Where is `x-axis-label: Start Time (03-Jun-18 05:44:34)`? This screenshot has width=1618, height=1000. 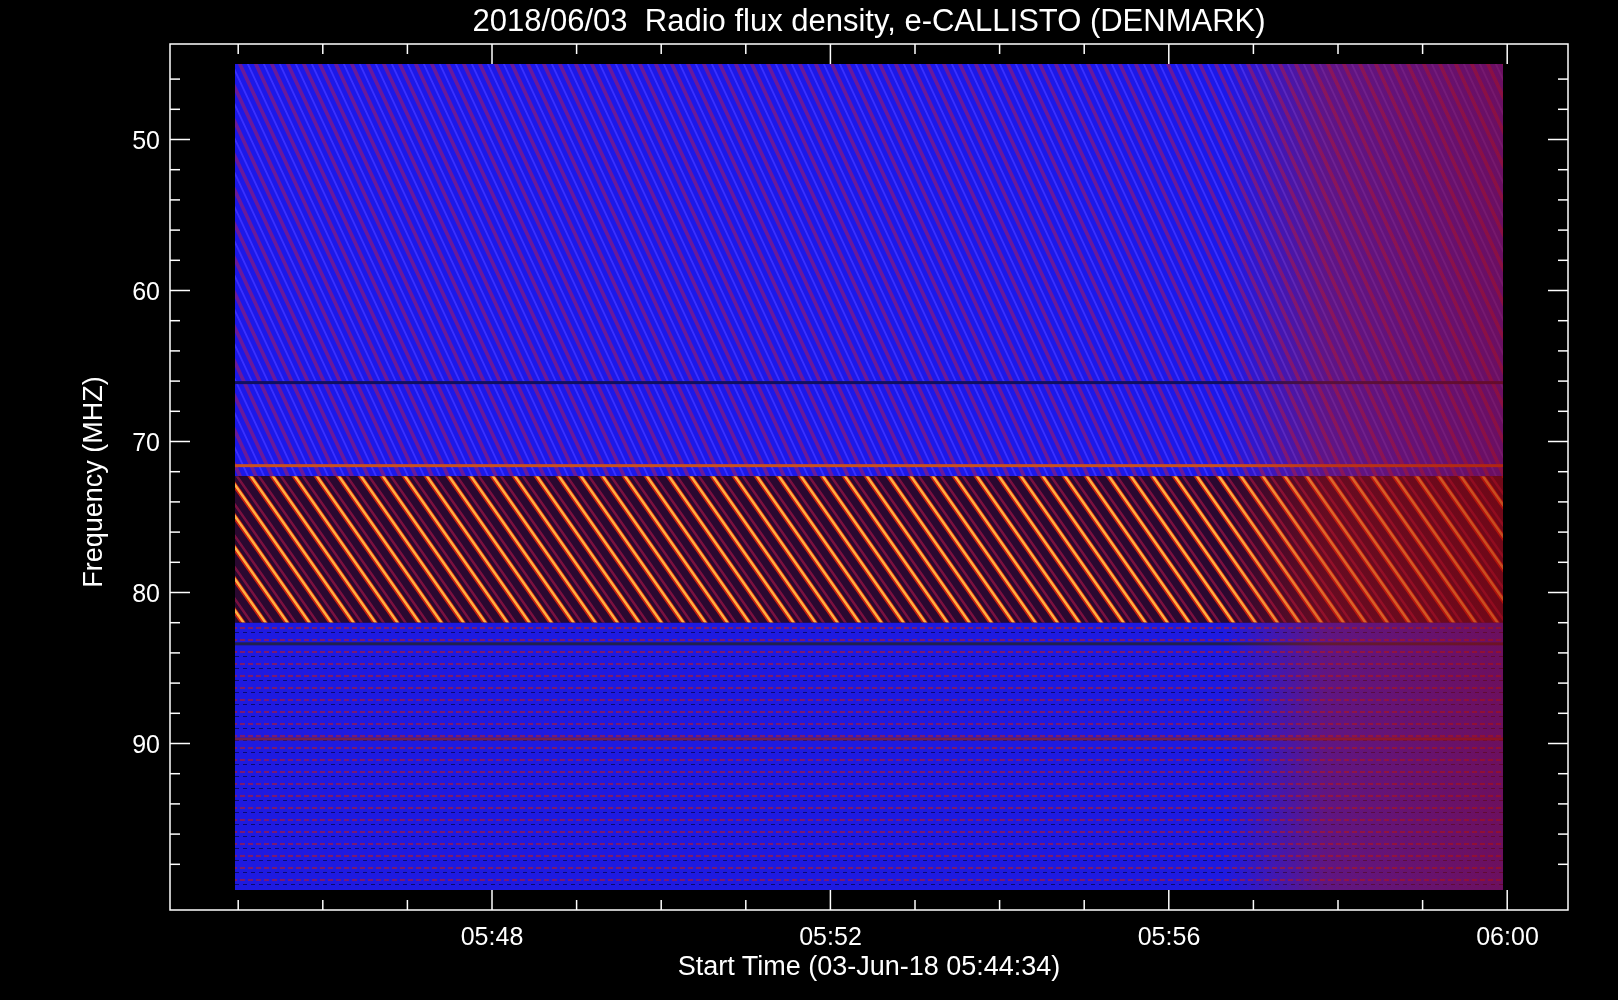
x-axis-label: Start Time (03-Jun-18 05:44:34) is located at coordinates (869, 966).